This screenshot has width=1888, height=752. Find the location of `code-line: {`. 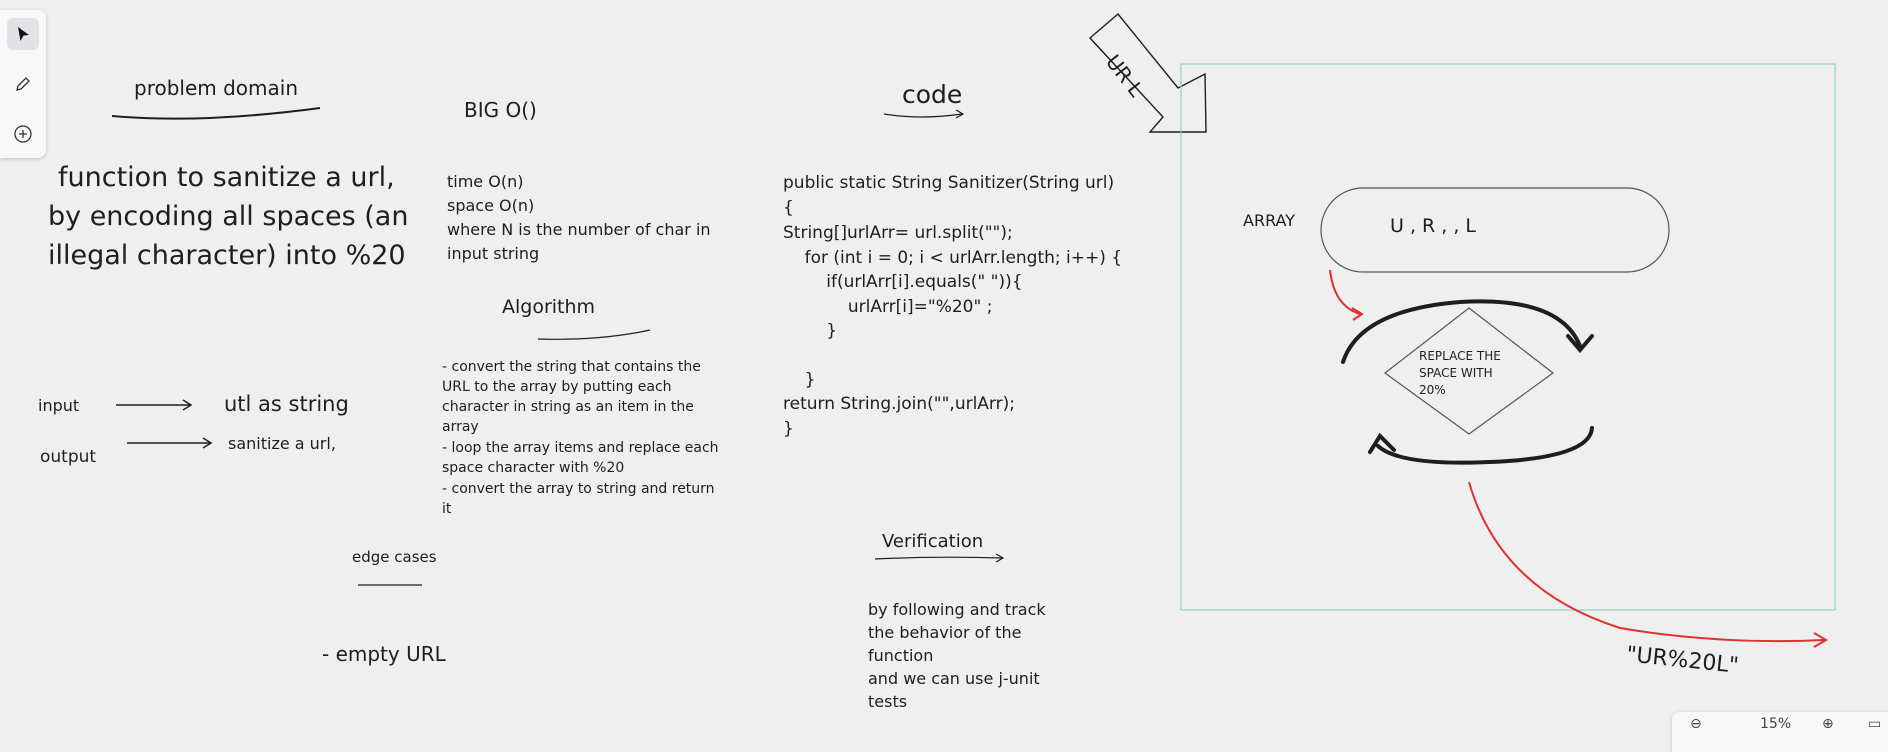

code-line: { is located at coordinates (788, 208).